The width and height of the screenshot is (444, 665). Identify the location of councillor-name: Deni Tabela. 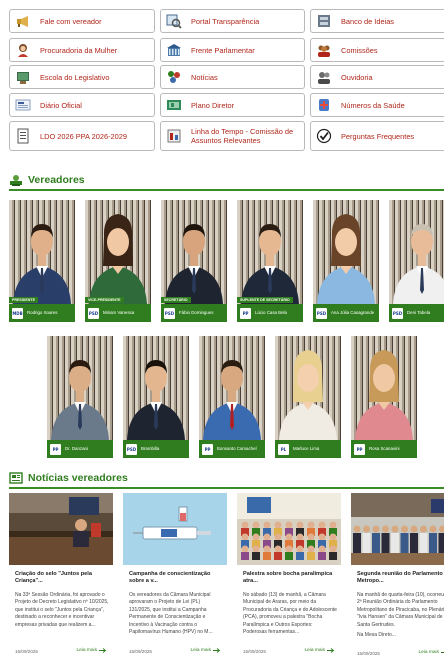
(419, 313).